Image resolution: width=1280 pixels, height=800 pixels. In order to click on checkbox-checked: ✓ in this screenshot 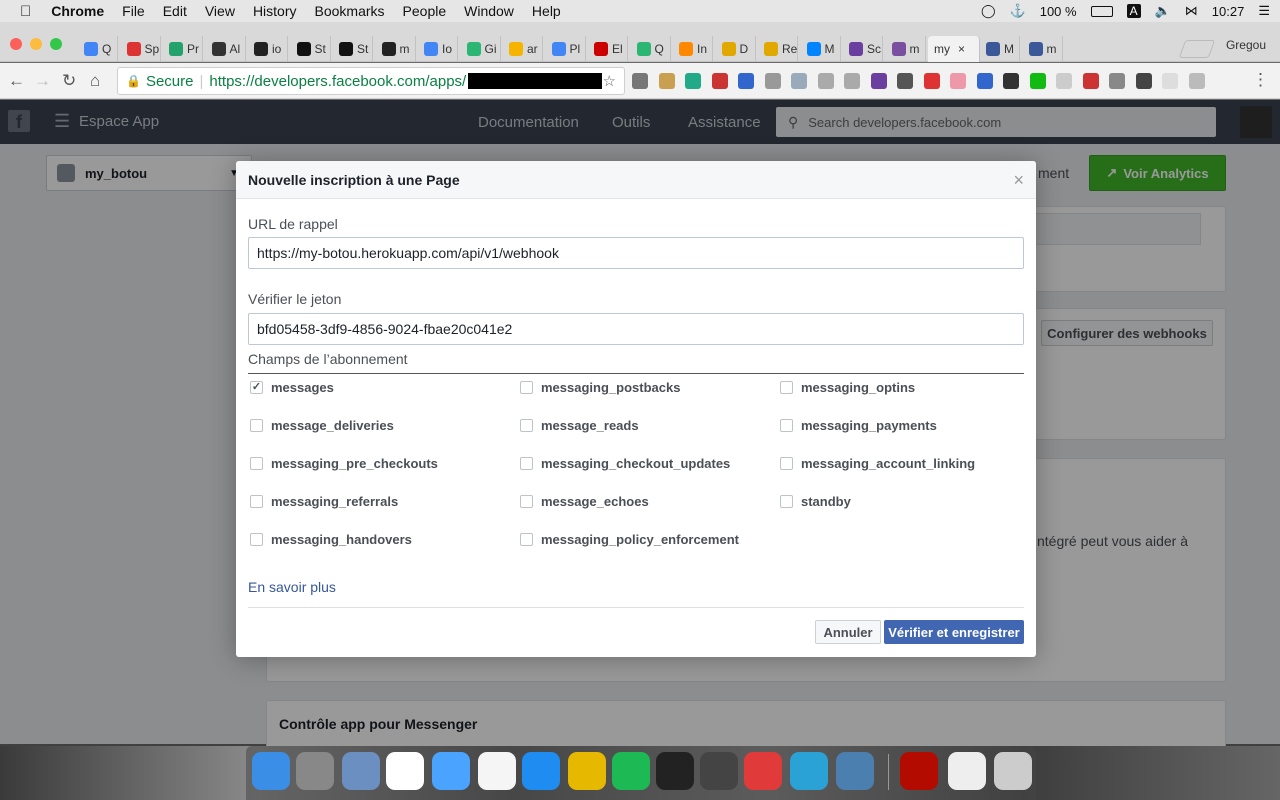, I will do `click(256, 387)`.